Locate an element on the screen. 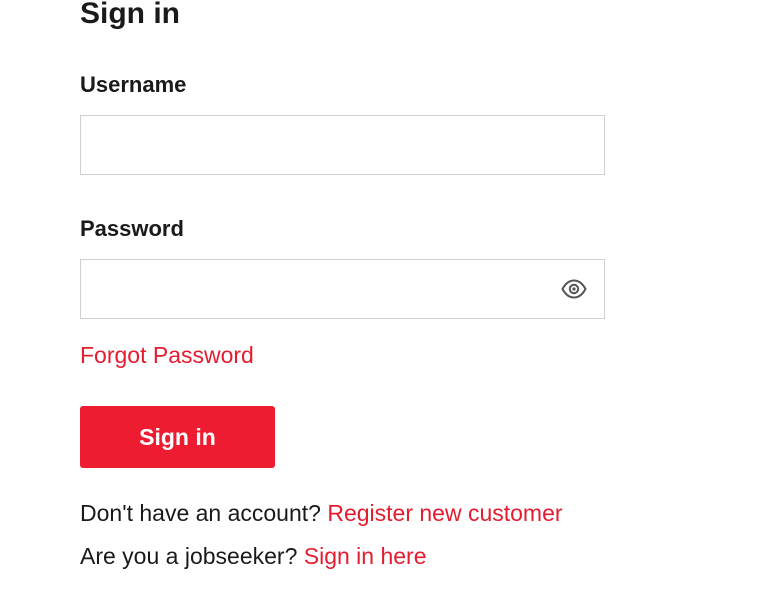 The width and height of the screenshot is (770, 591). page-title: Sign in is located at coordinates (130, 15).